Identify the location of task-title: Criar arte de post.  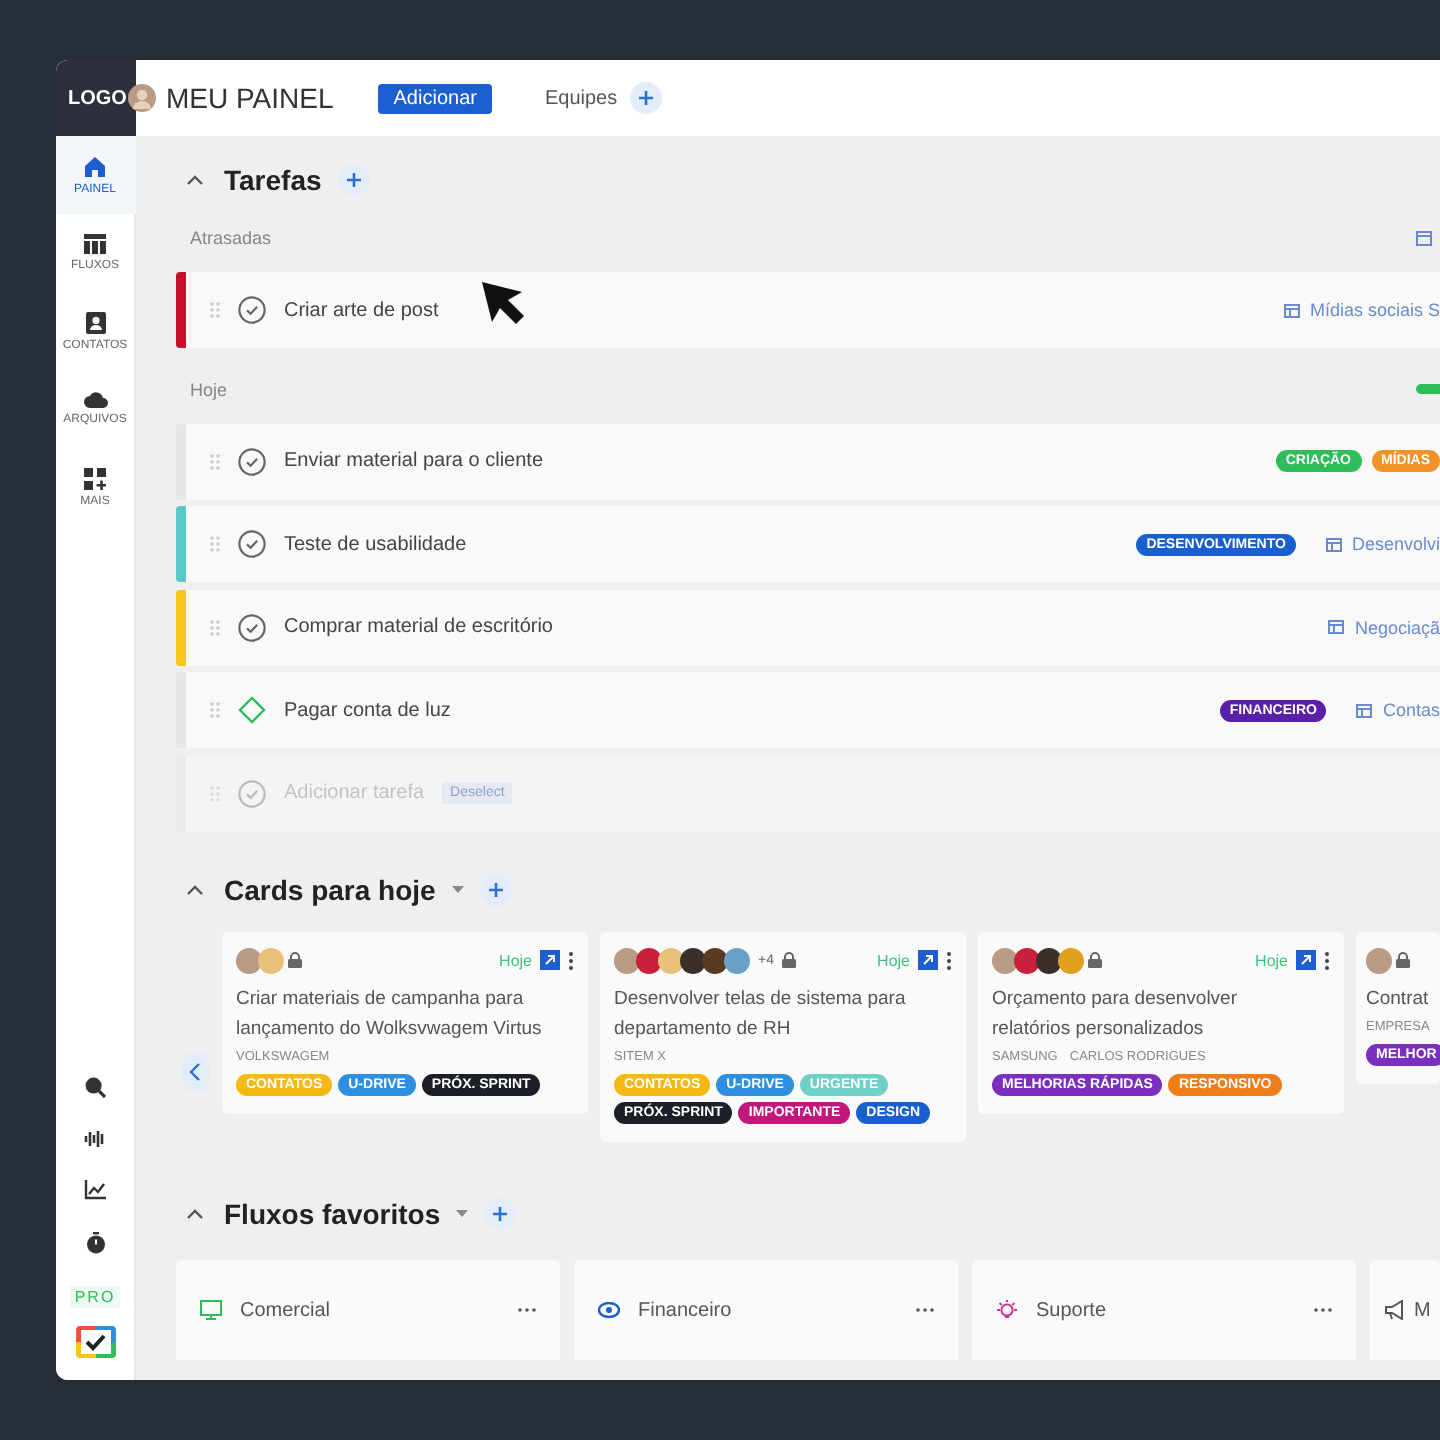
(361, 310).